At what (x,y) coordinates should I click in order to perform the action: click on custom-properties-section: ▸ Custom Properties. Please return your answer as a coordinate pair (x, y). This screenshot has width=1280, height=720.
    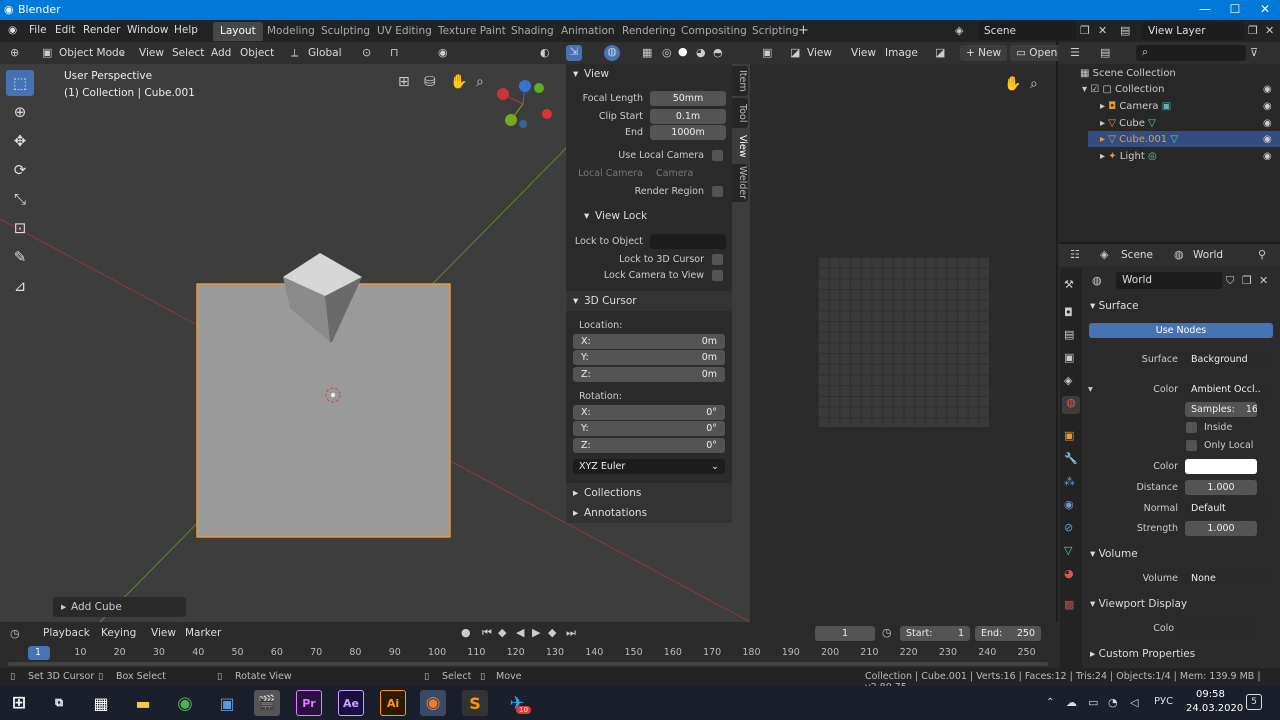
    Looking at the image, I should click on (1142, 654).